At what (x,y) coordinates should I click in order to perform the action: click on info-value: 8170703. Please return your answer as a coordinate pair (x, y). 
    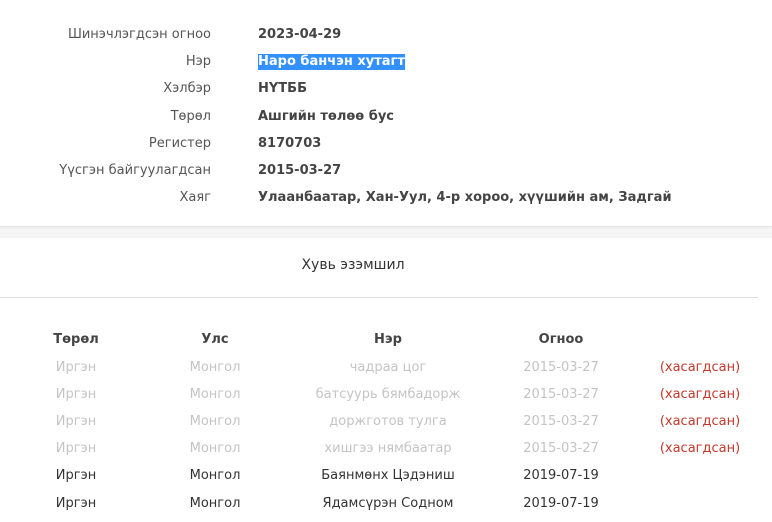
    Looking at the image, I should click on (290, 143).